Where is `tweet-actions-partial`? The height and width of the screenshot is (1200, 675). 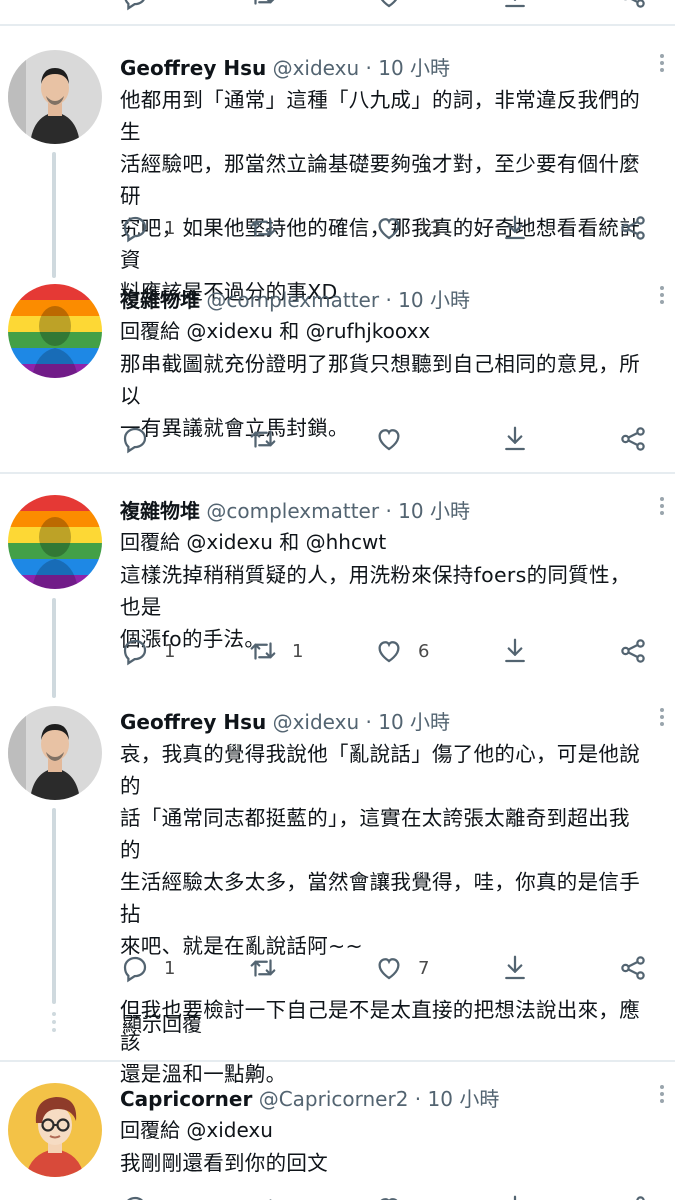
tweet-actions-partial is located at coordinates (390, 7).